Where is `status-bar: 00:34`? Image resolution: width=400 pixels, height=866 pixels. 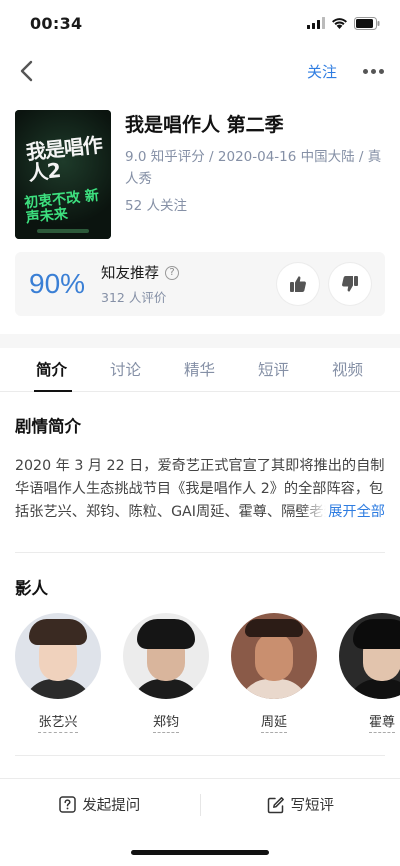
status-bar: 00:34 is located at coordinates (200, 23).